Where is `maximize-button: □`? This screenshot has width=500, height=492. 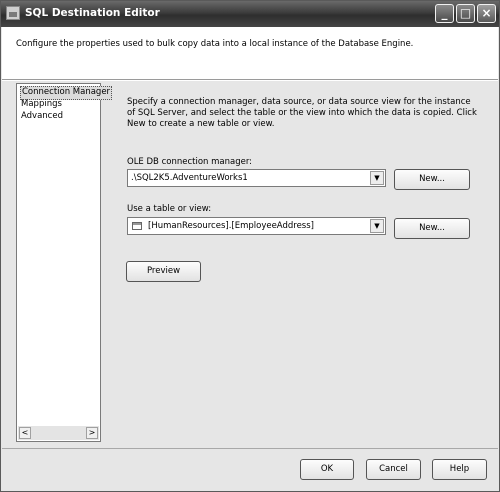 maximize-button: □ is located at coordinates (465, 13).